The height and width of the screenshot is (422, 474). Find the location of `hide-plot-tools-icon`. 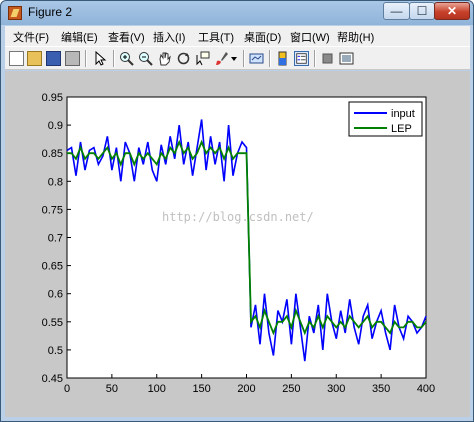

hide-plot-tools-icon is located at coordinates (327, 58).